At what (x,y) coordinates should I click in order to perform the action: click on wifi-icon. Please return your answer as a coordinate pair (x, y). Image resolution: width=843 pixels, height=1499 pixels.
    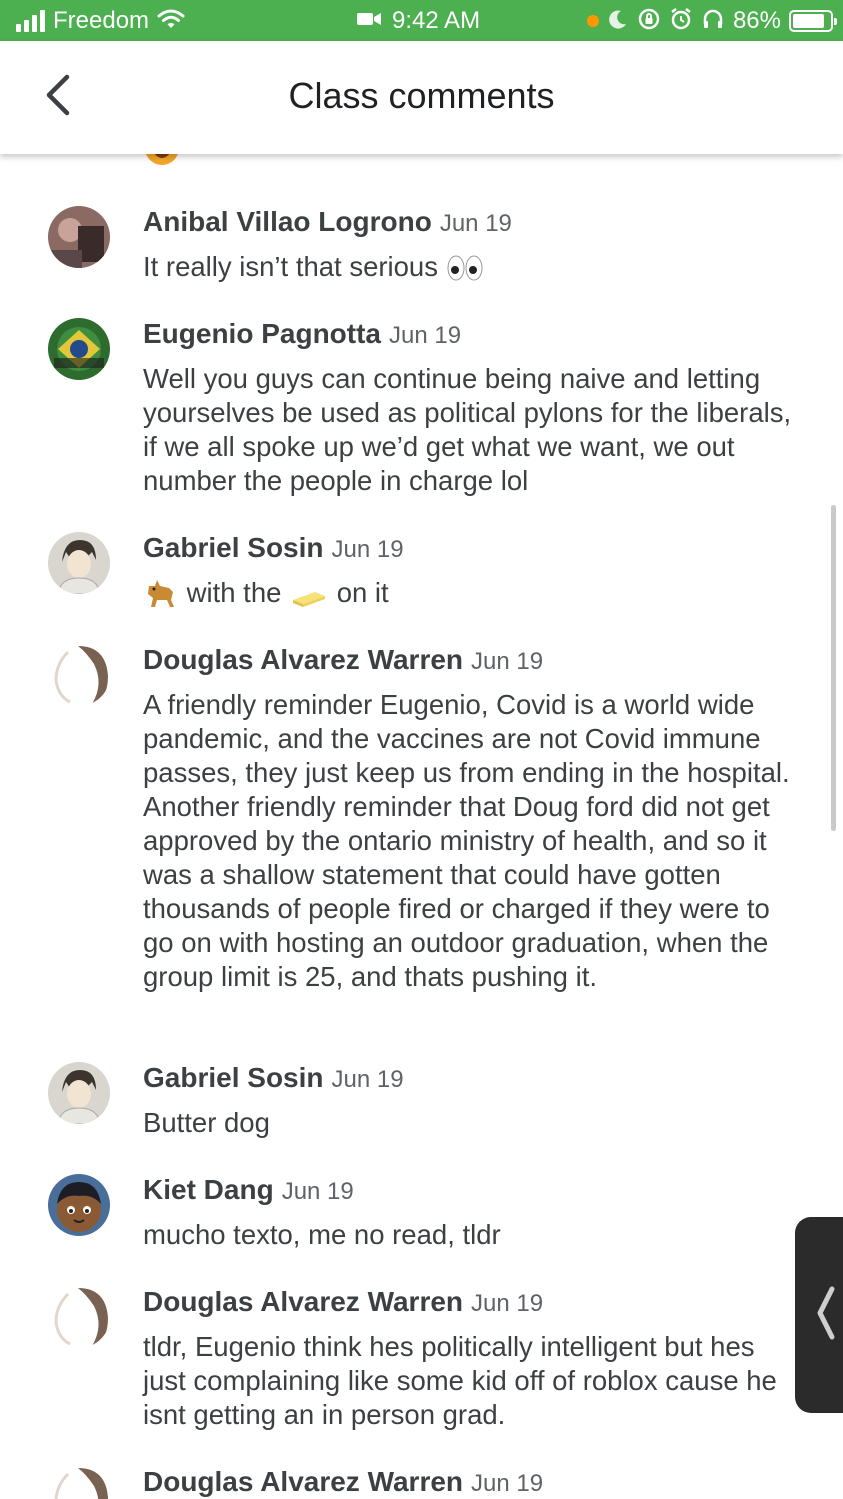
    Looking at the image, I should click on (171, 21).